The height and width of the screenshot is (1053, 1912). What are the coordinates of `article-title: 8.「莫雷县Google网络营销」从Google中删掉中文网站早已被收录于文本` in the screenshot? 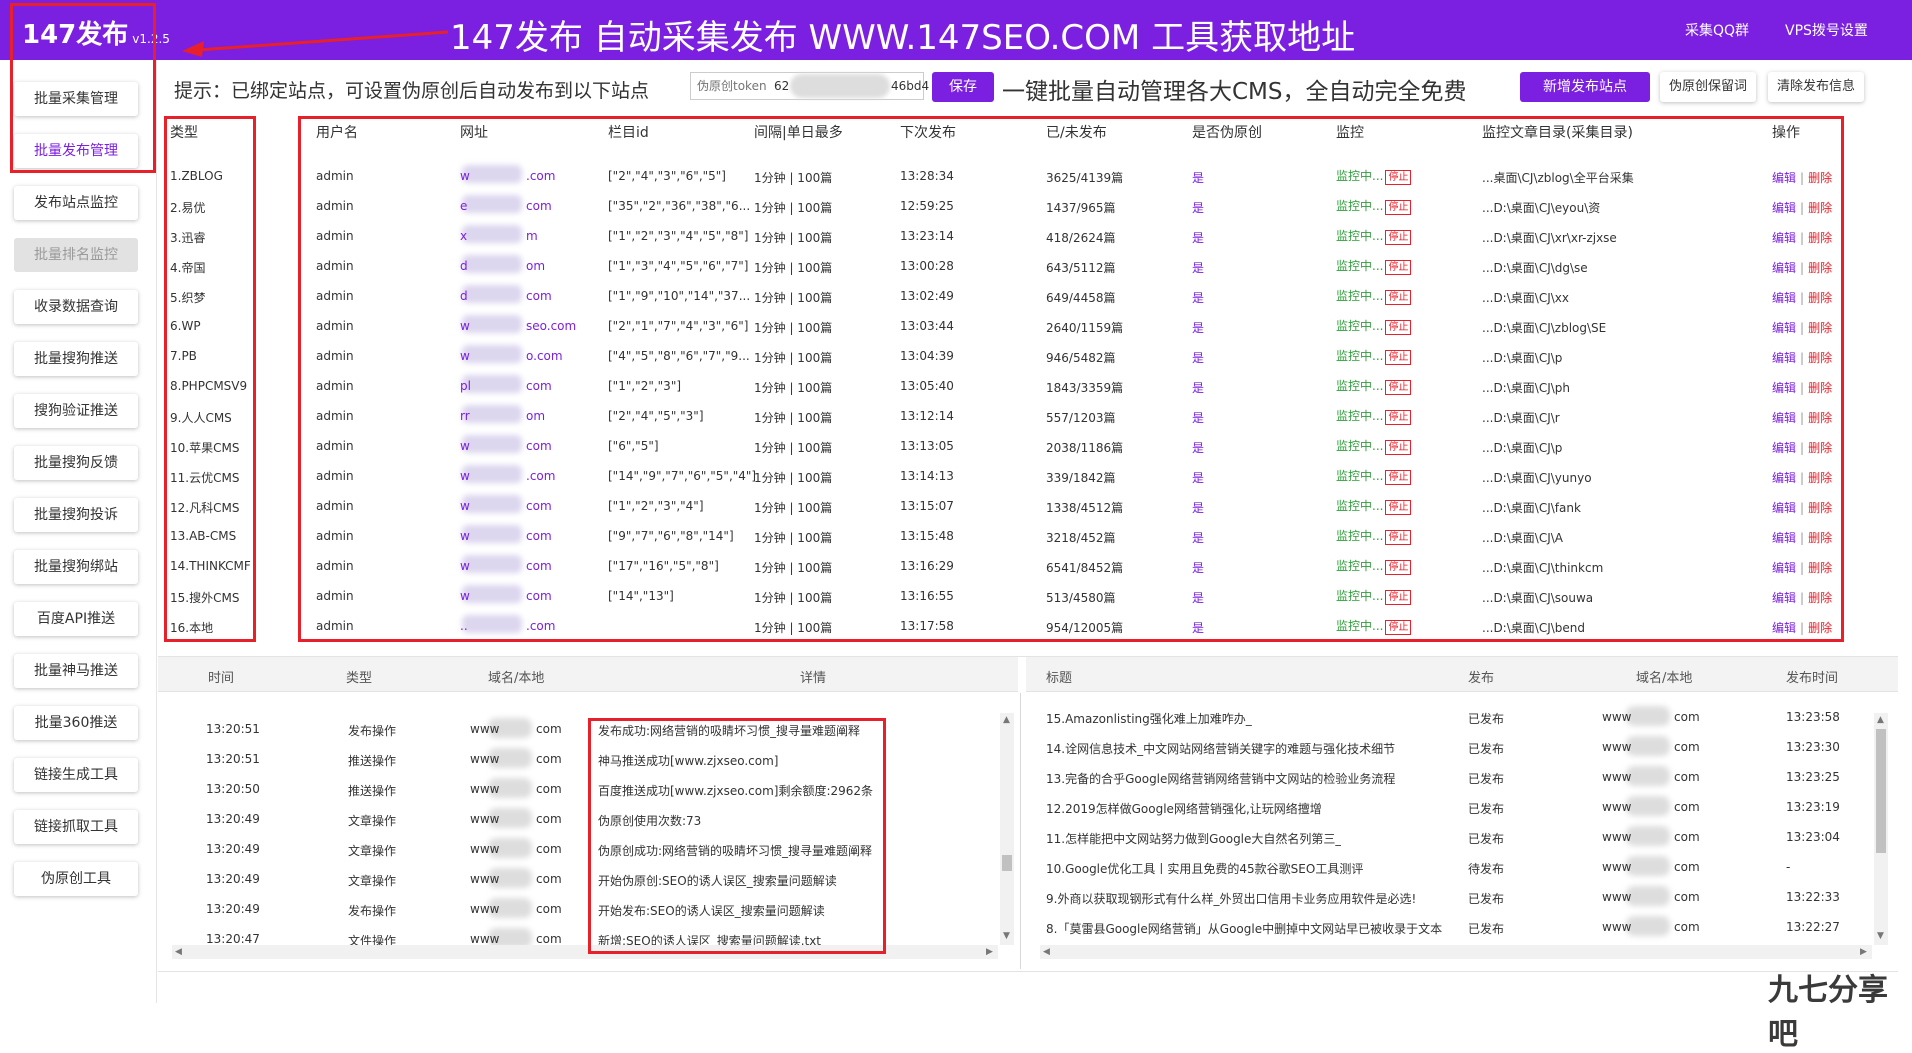 It's located at (1244, 928).